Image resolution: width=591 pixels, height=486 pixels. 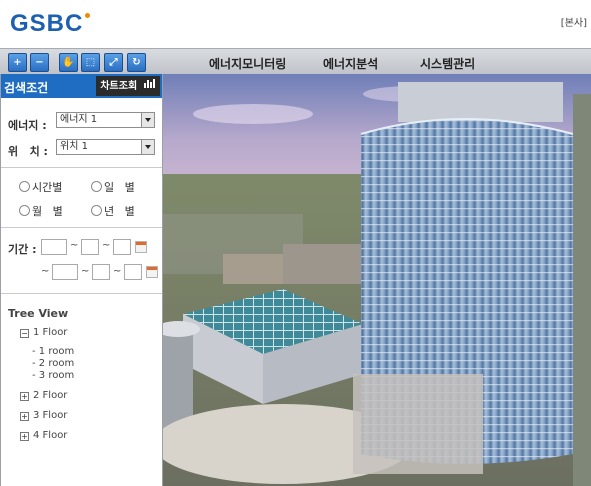 I want to click on menu-energy-monitoring: 에너지모니터링, so click(x=247, y=63).